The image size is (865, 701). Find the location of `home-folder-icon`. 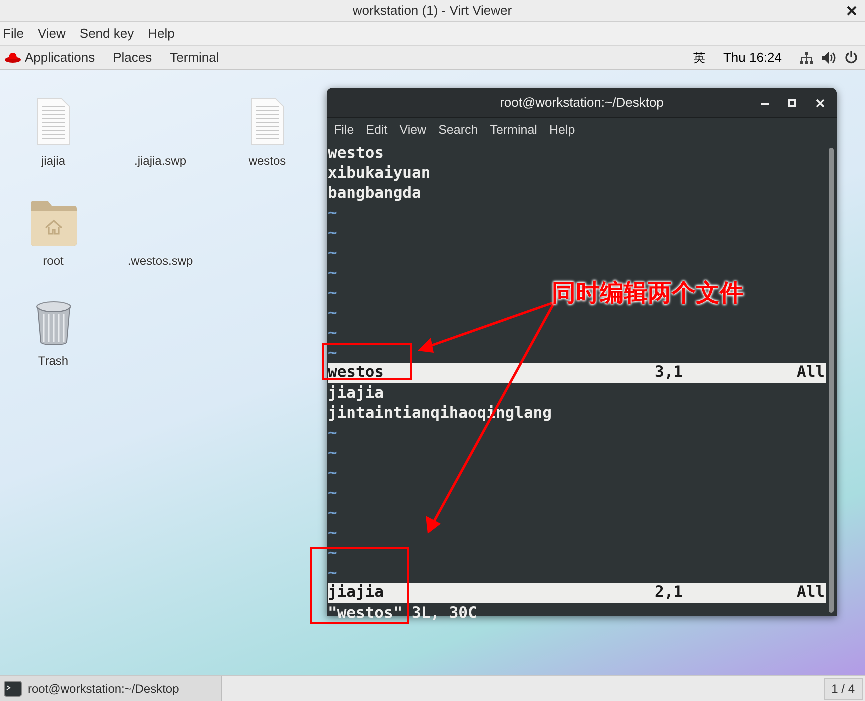

home-folder-icon is located at coordinates (54, 223).